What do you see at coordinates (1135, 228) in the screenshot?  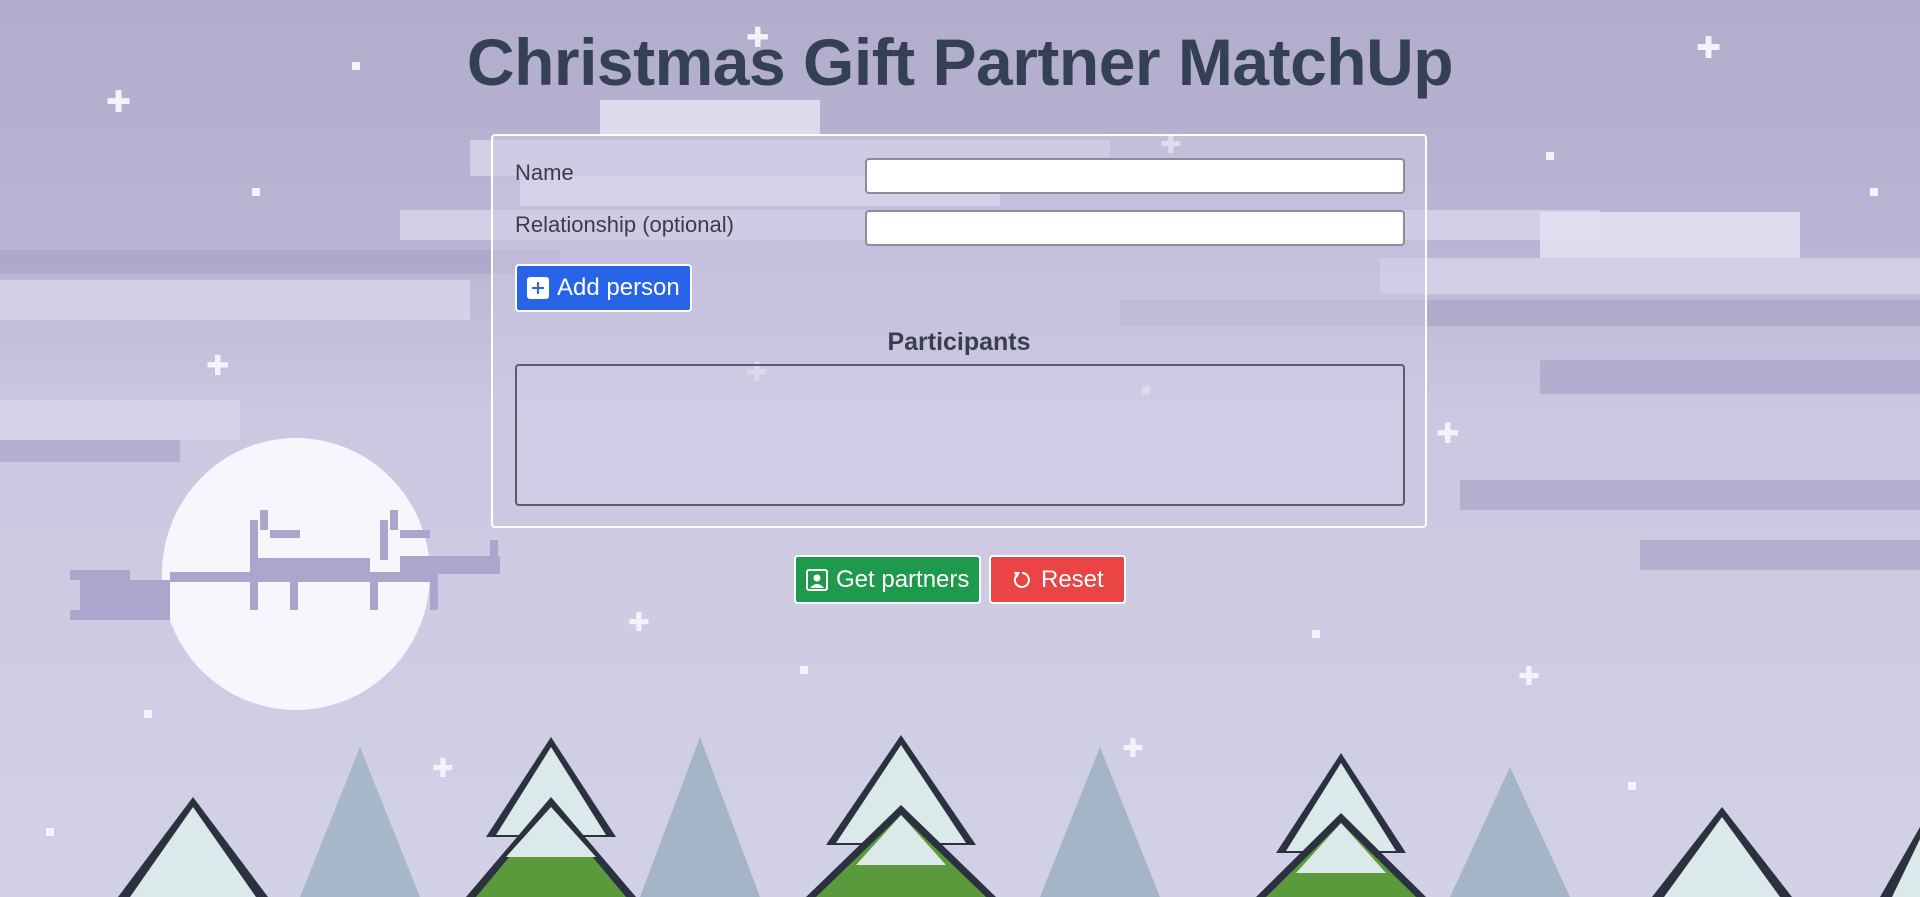 I see `relationship-input` at bounding box center [1135, 228].